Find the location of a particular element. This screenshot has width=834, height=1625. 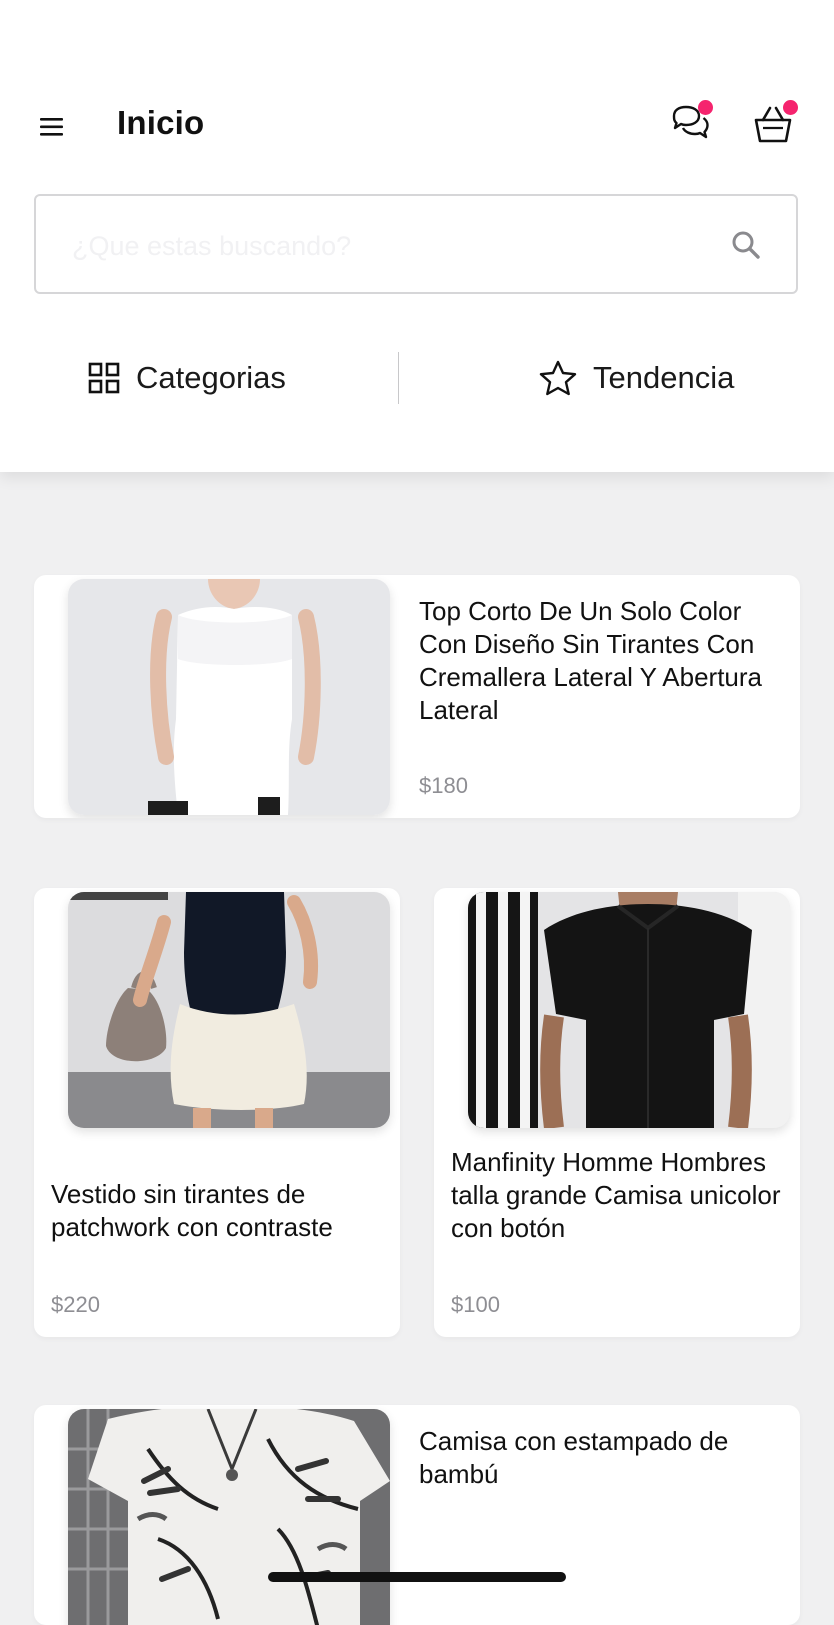

tab-tendencia-label: Tendencia is located at coordinates (664, 377).